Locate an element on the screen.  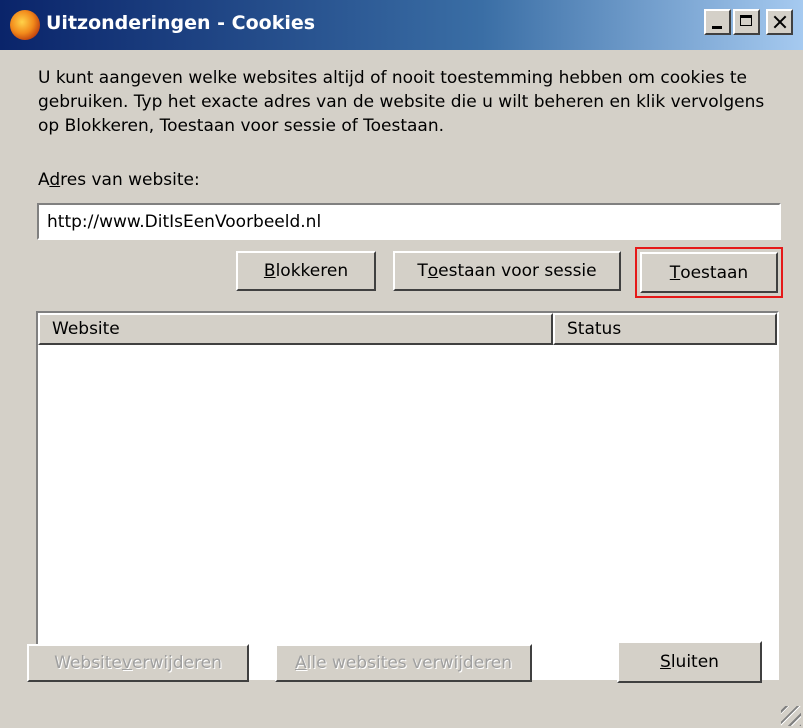
allow-session-button: To estaan voor sessie is located at coordinates (507, 271).